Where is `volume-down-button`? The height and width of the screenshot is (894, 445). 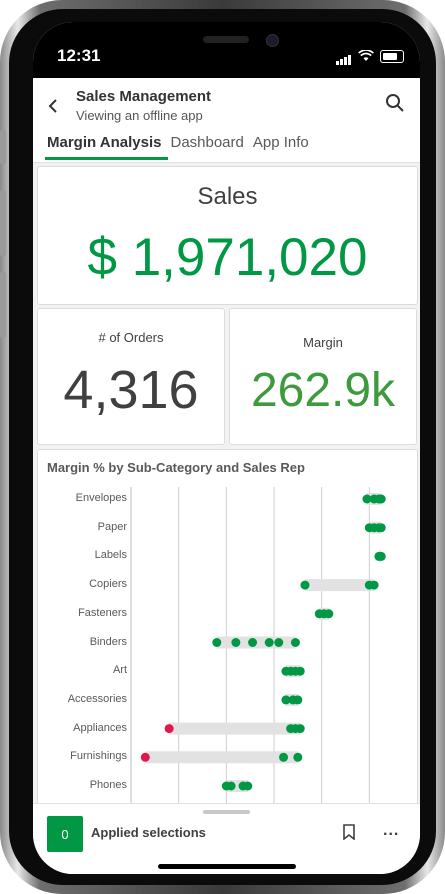
volume-down-button is located at coordinates (3, 305).